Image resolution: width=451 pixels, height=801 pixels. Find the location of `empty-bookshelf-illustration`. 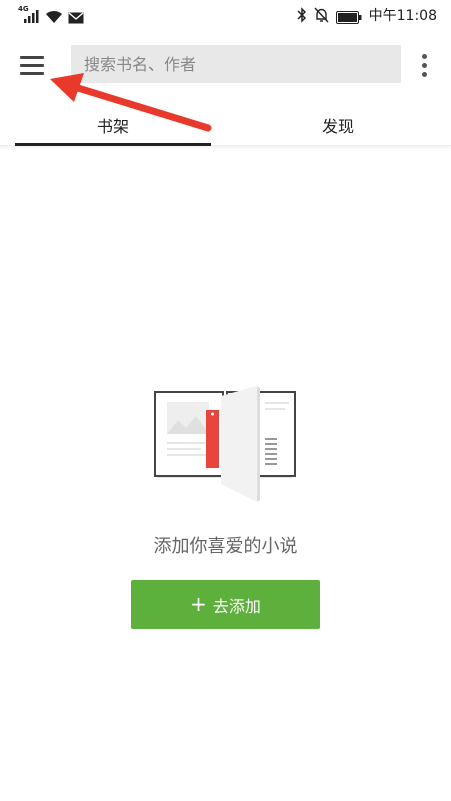

empty-bookshelf-illustration is located at coordinates (225, 443).